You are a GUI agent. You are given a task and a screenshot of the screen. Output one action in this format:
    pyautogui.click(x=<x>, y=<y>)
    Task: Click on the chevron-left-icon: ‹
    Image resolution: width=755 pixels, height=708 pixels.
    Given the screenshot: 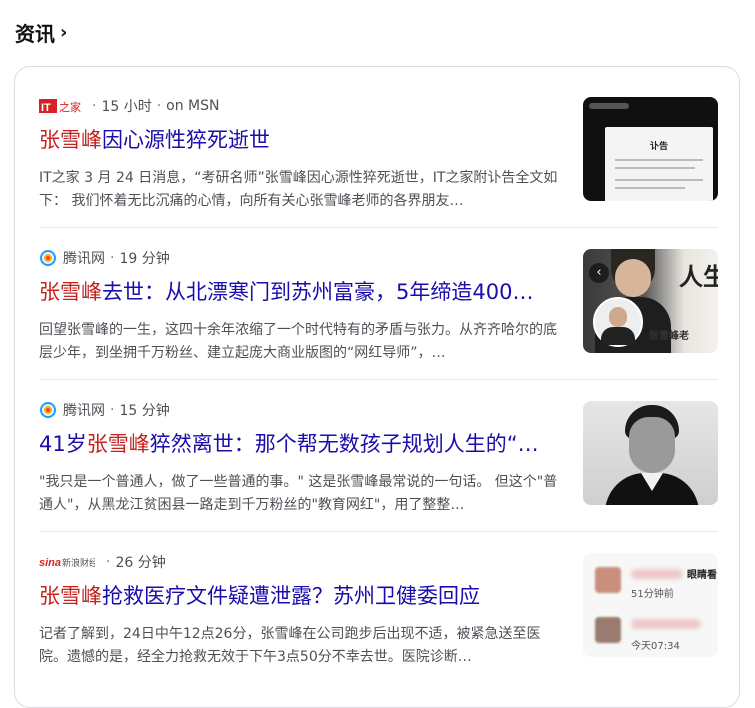 What is the action you would take?
    pyautogui.click(x=599, y=273)
    